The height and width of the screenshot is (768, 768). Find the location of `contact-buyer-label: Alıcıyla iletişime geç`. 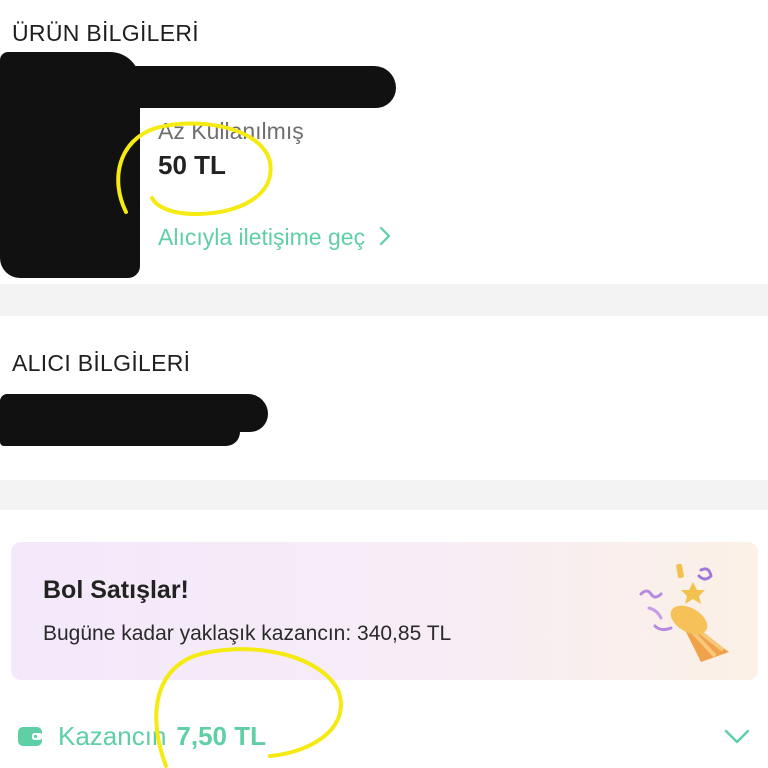

contact-buyer-label: Alıcıyla iletişime geç is located at coordinates (262, 237).